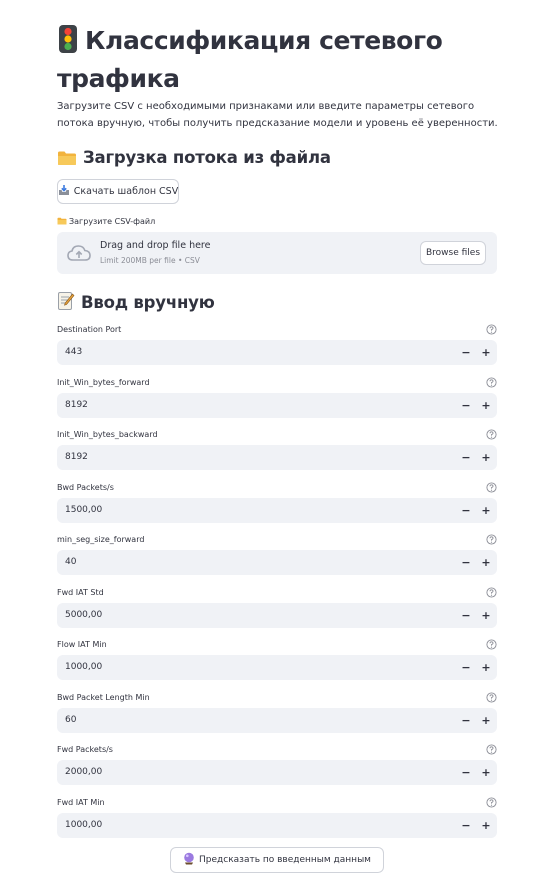 The width and height of the screenshot is (559, 887). What do you see at coordinates (277, 510) in the screenshot?
I see `bwd-packets-s-input: 1500,00 − +` at bounding box center [277, 510].